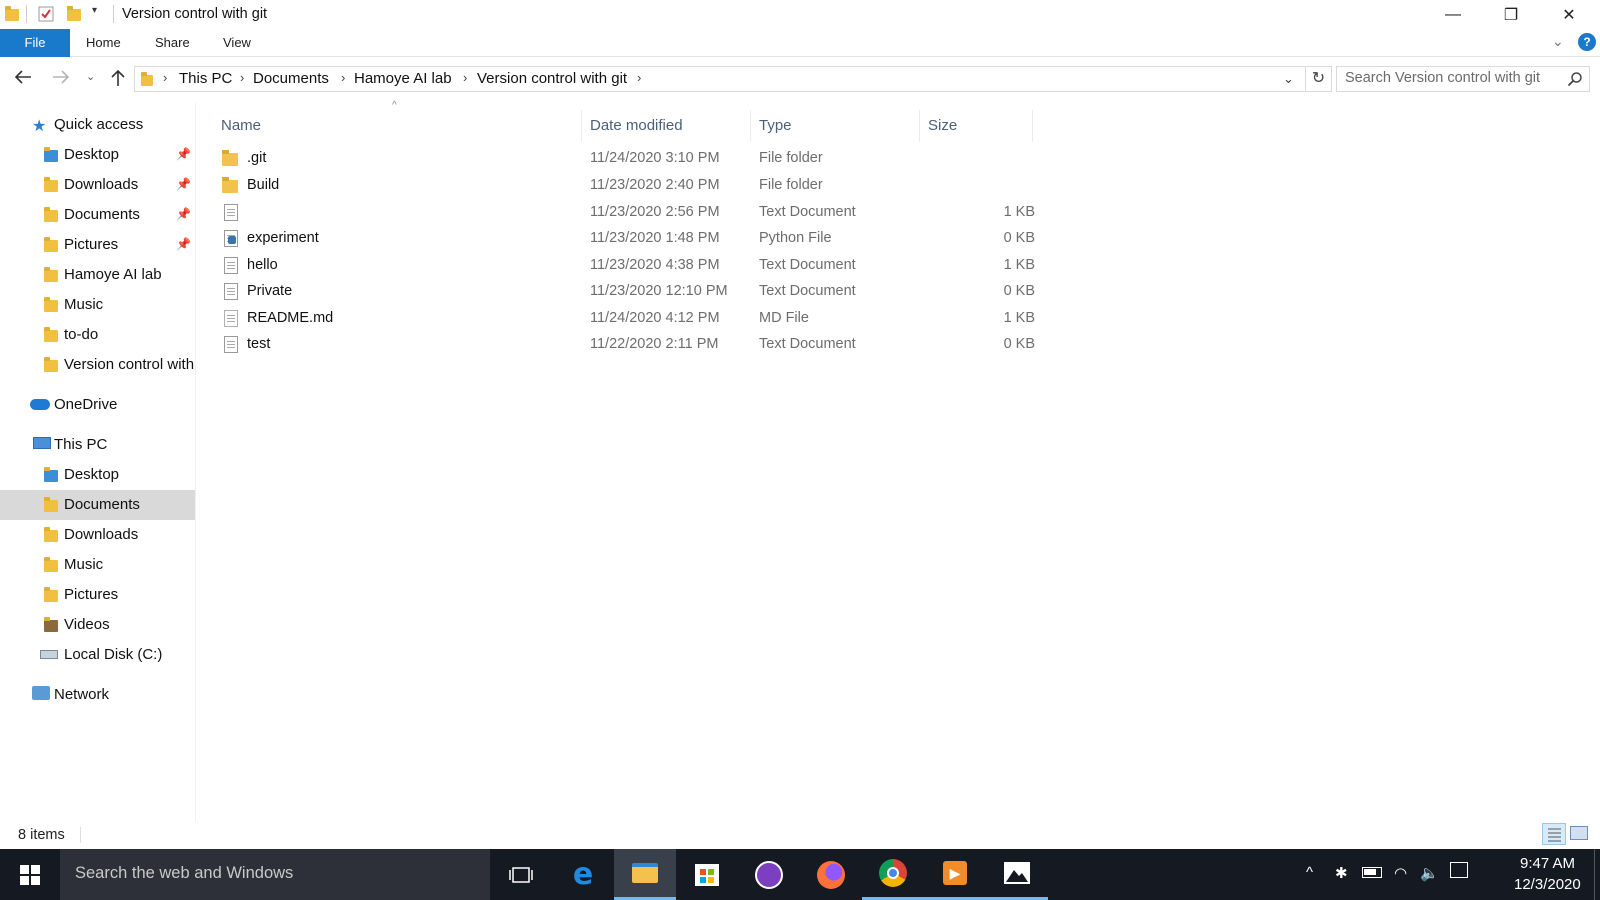  I want to click on github-desktop-app, so click(769, 874).